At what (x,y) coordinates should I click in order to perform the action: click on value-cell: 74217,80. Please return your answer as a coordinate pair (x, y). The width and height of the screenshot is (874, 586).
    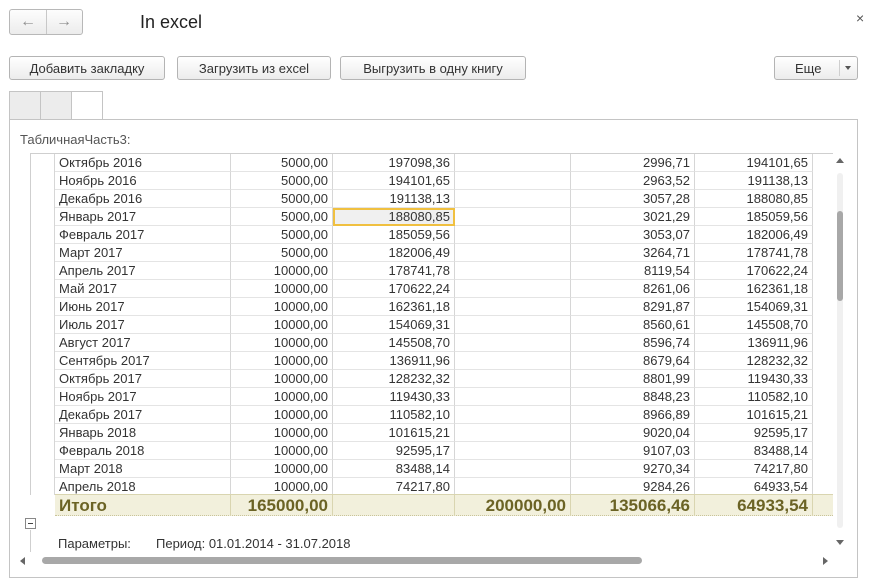
    Looking at the image, I should click on (754, 469).